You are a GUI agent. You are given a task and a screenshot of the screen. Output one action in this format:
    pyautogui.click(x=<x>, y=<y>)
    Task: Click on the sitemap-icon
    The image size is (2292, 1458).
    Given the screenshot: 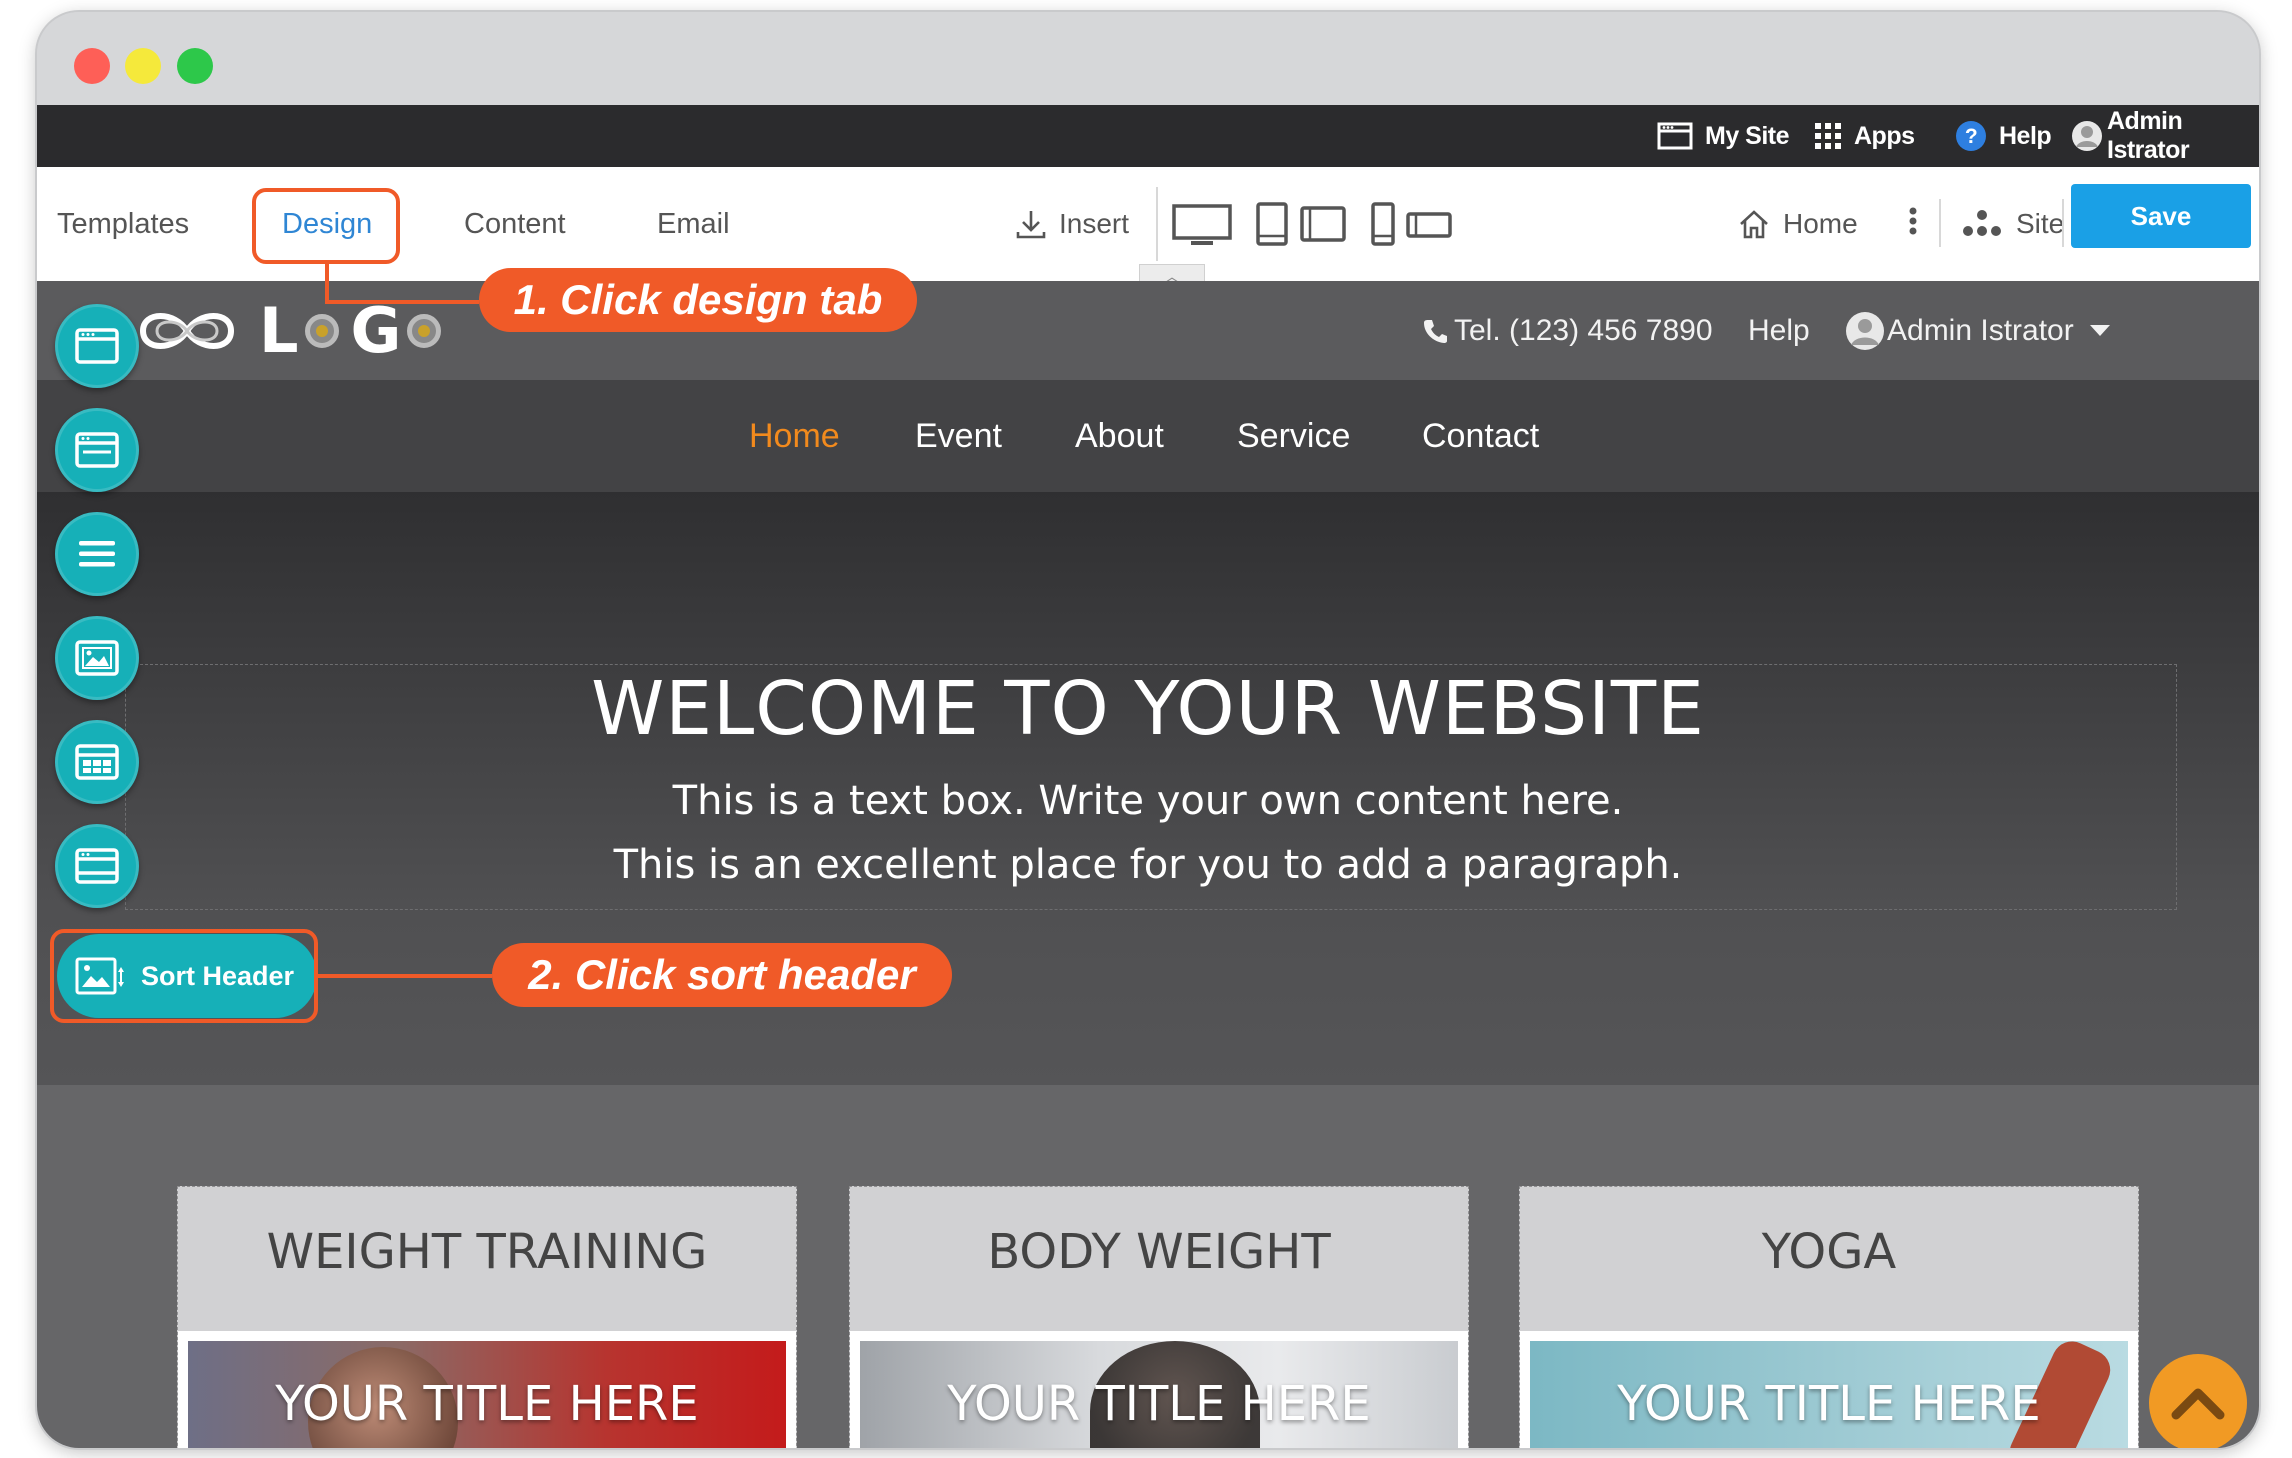 What is the action you would take?
    pyautogui.click(x=1982, y=224)
    